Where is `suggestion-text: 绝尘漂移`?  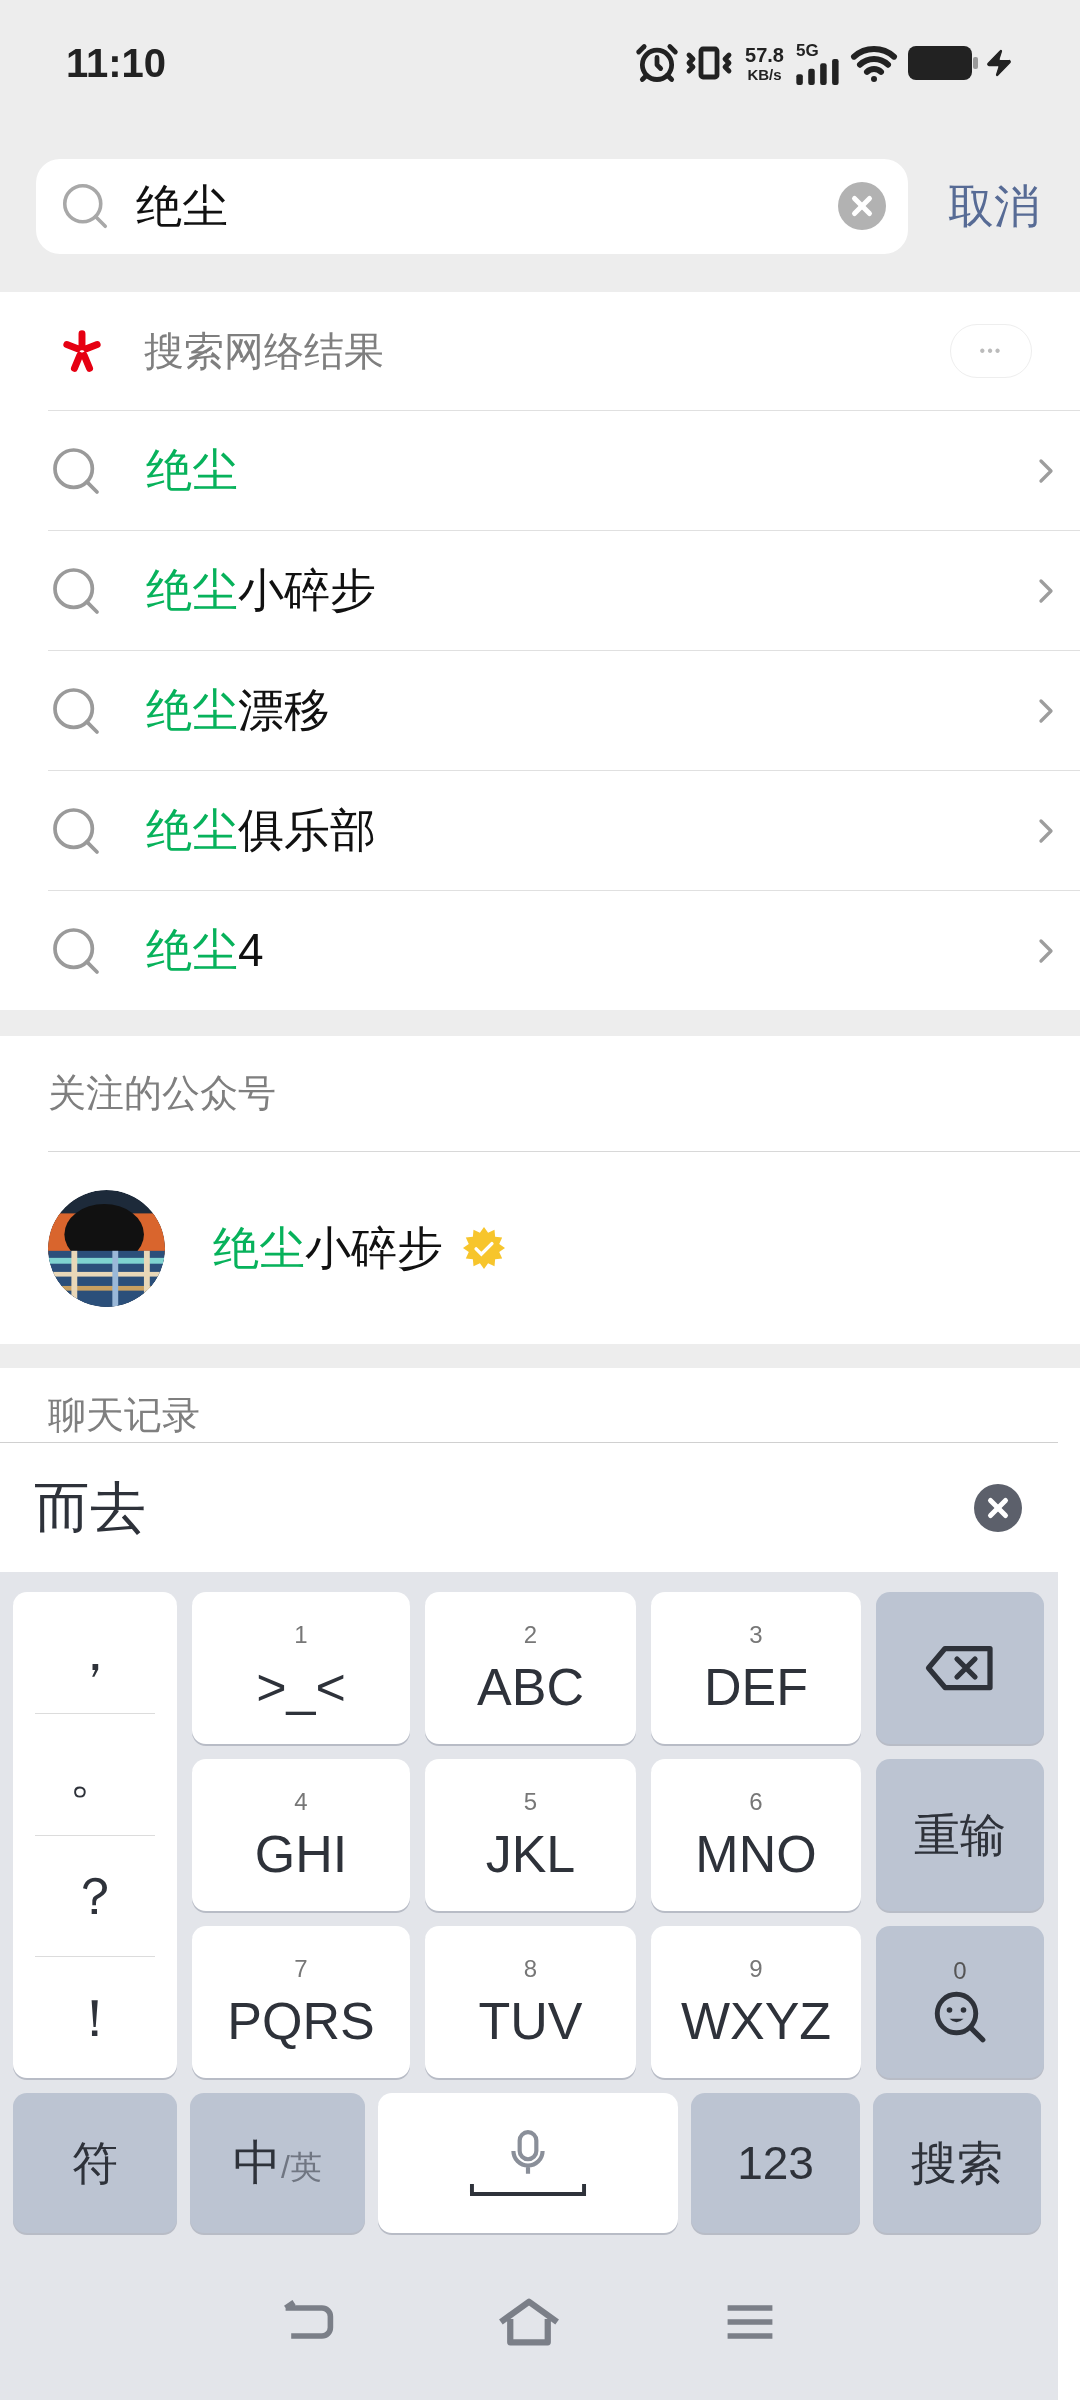 suggestion-text: 绝尘漂移 is located at coordinates (238, 710).